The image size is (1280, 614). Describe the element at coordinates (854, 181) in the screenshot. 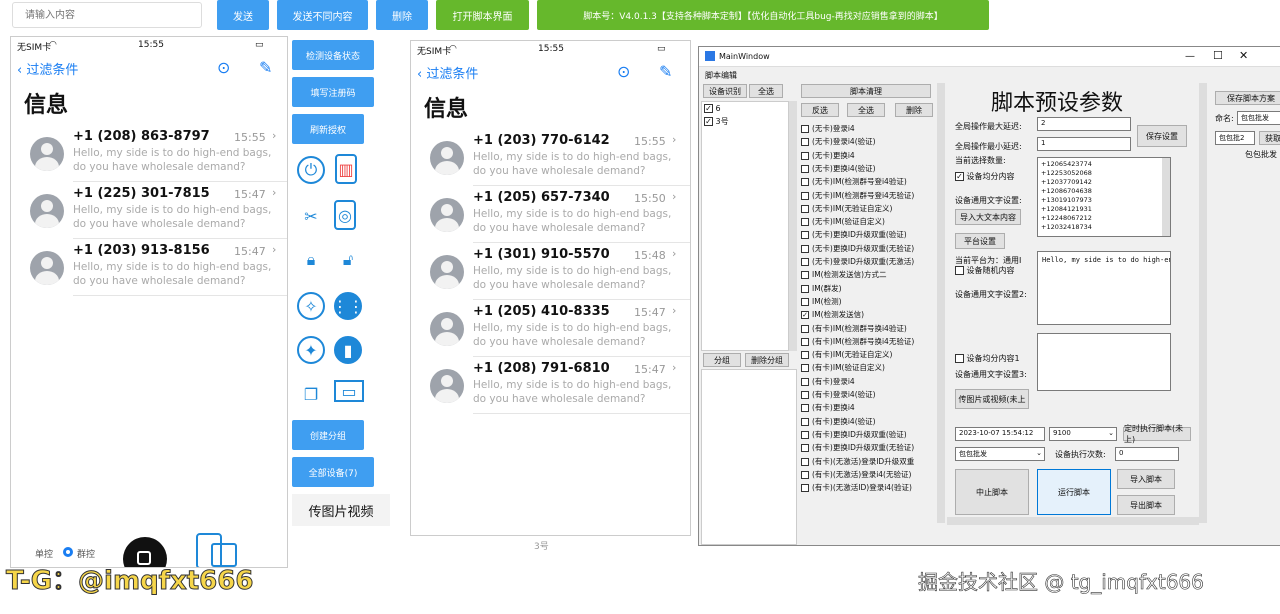

I see `script-item: (无卡)IM(检测群号登i4验证)` at that location.